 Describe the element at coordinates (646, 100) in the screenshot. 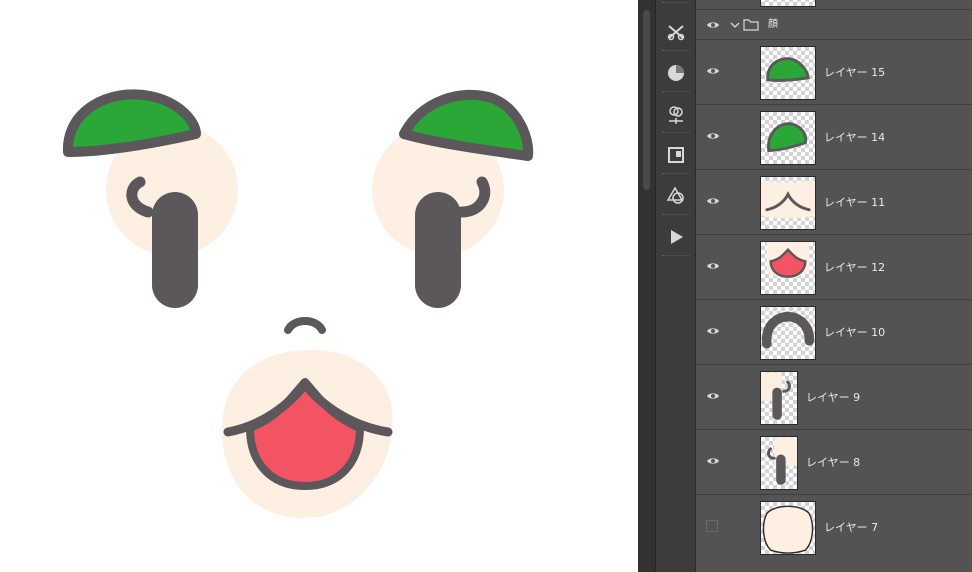

I see `dock-scrollbar` at that location.